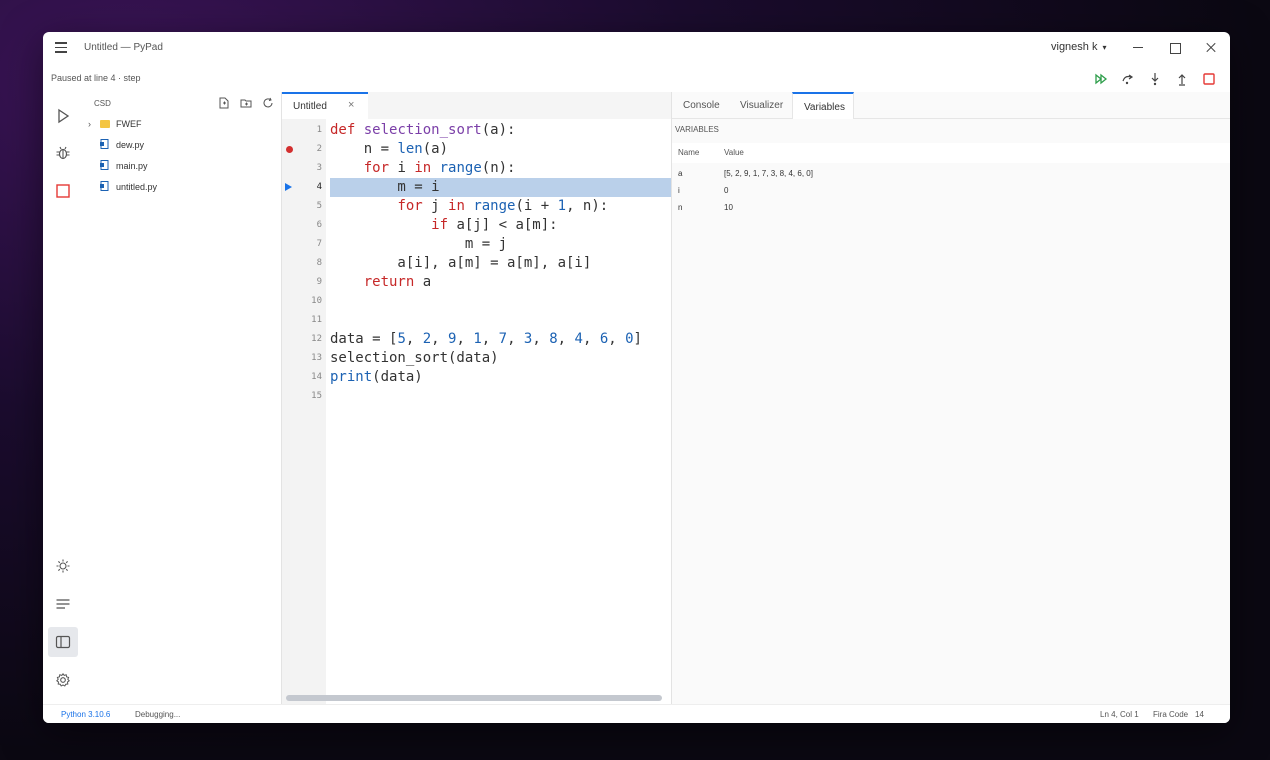 The height and width of the screenshot is (760, 1270). I want to click on debug-icon, so click(63, 153).